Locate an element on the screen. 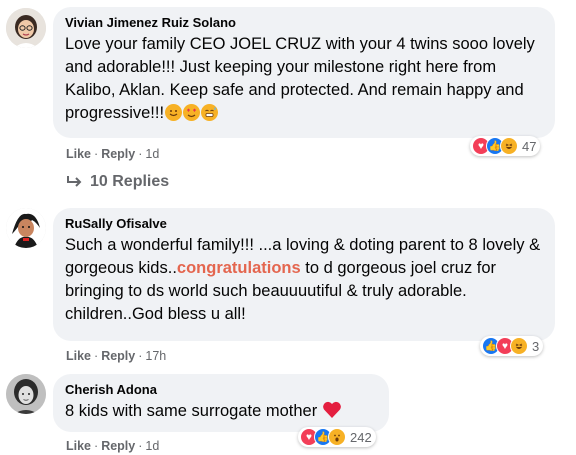  comment-text: 8 kids with same surrogate mother is located at coordinates (221, 413).